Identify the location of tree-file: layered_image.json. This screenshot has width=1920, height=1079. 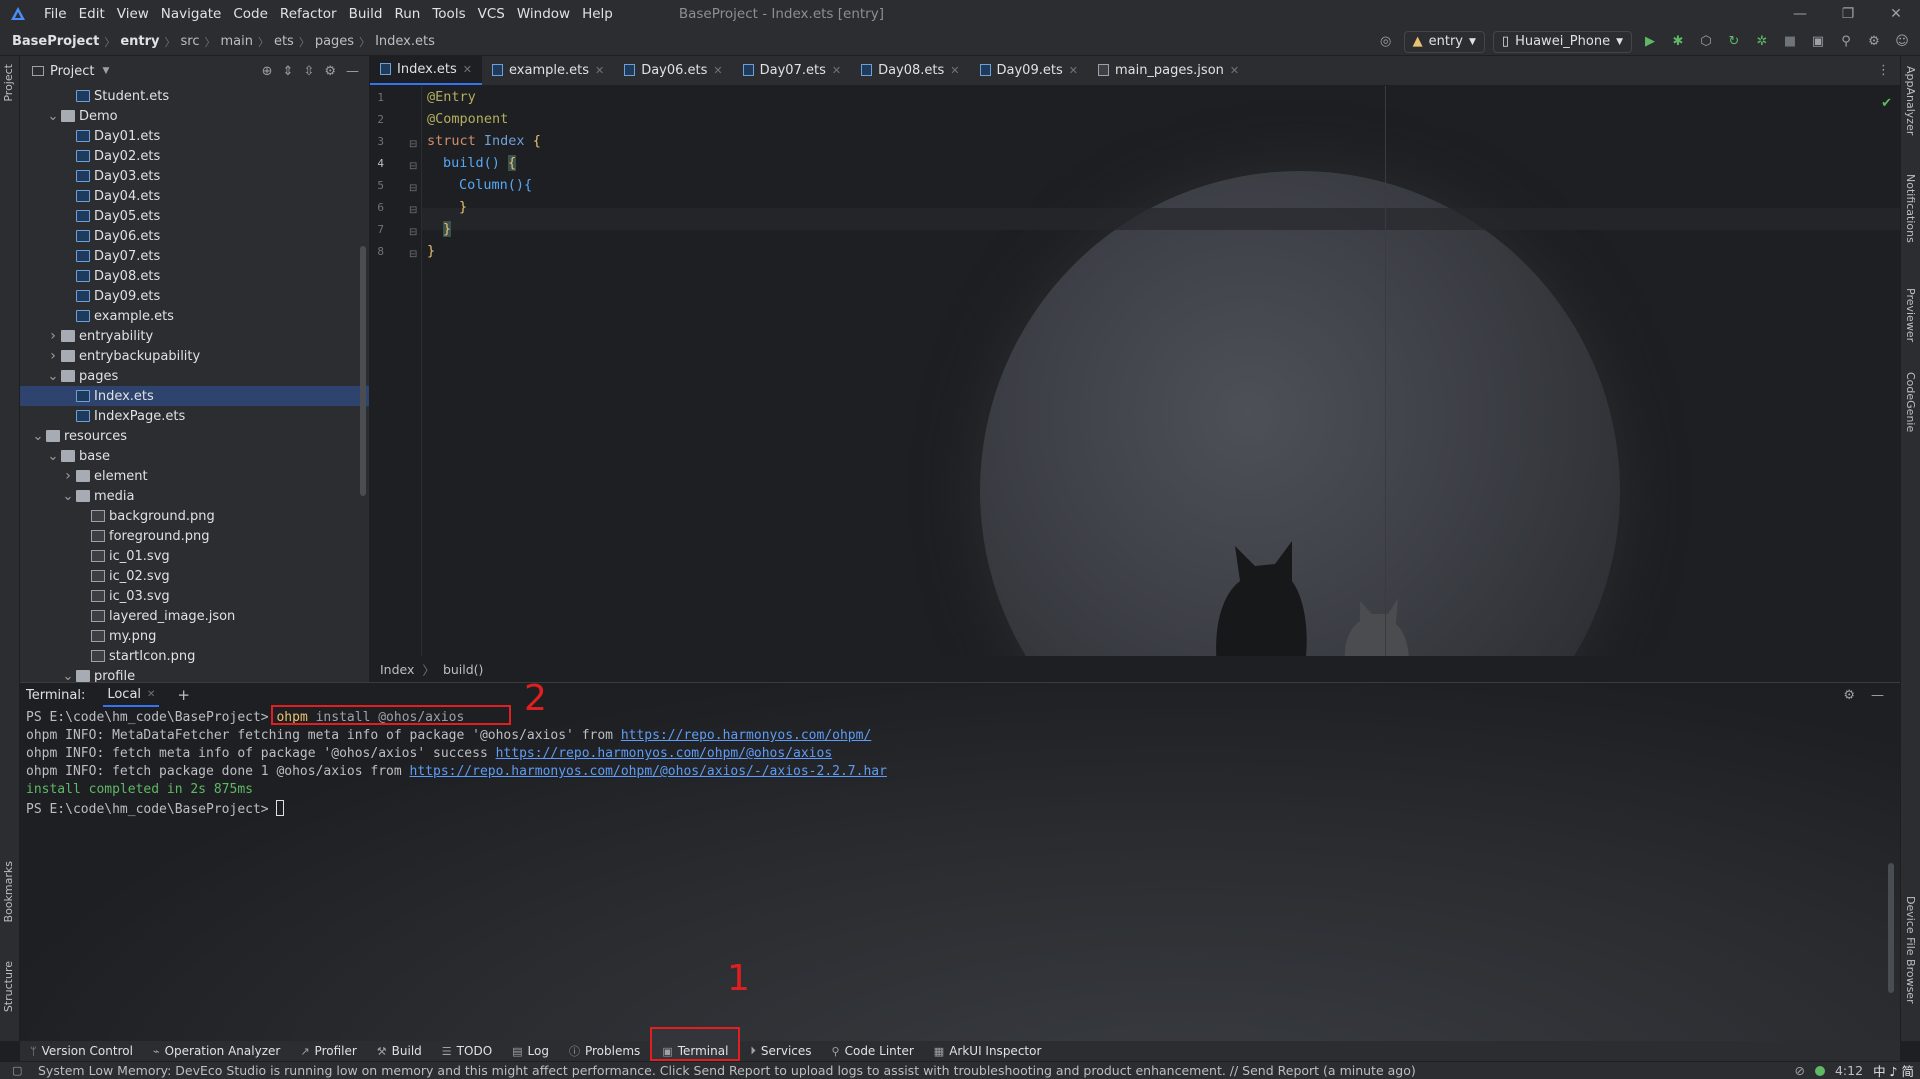
(194, 616).